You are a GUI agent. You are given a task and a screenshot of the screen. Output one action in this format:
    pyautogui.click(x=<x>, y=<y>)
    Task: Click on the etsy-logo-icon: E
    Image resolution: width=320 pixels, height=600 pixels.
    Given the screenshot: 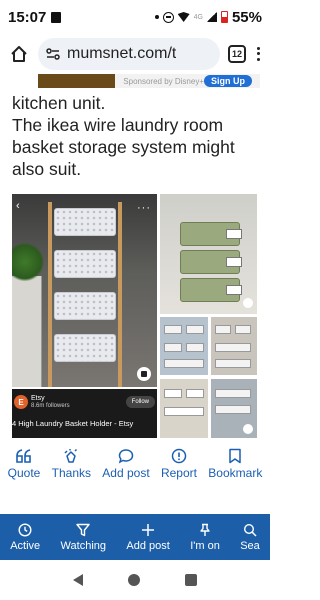 What is the action you would take?
    pyautogui.click(x=21, y=402)
    